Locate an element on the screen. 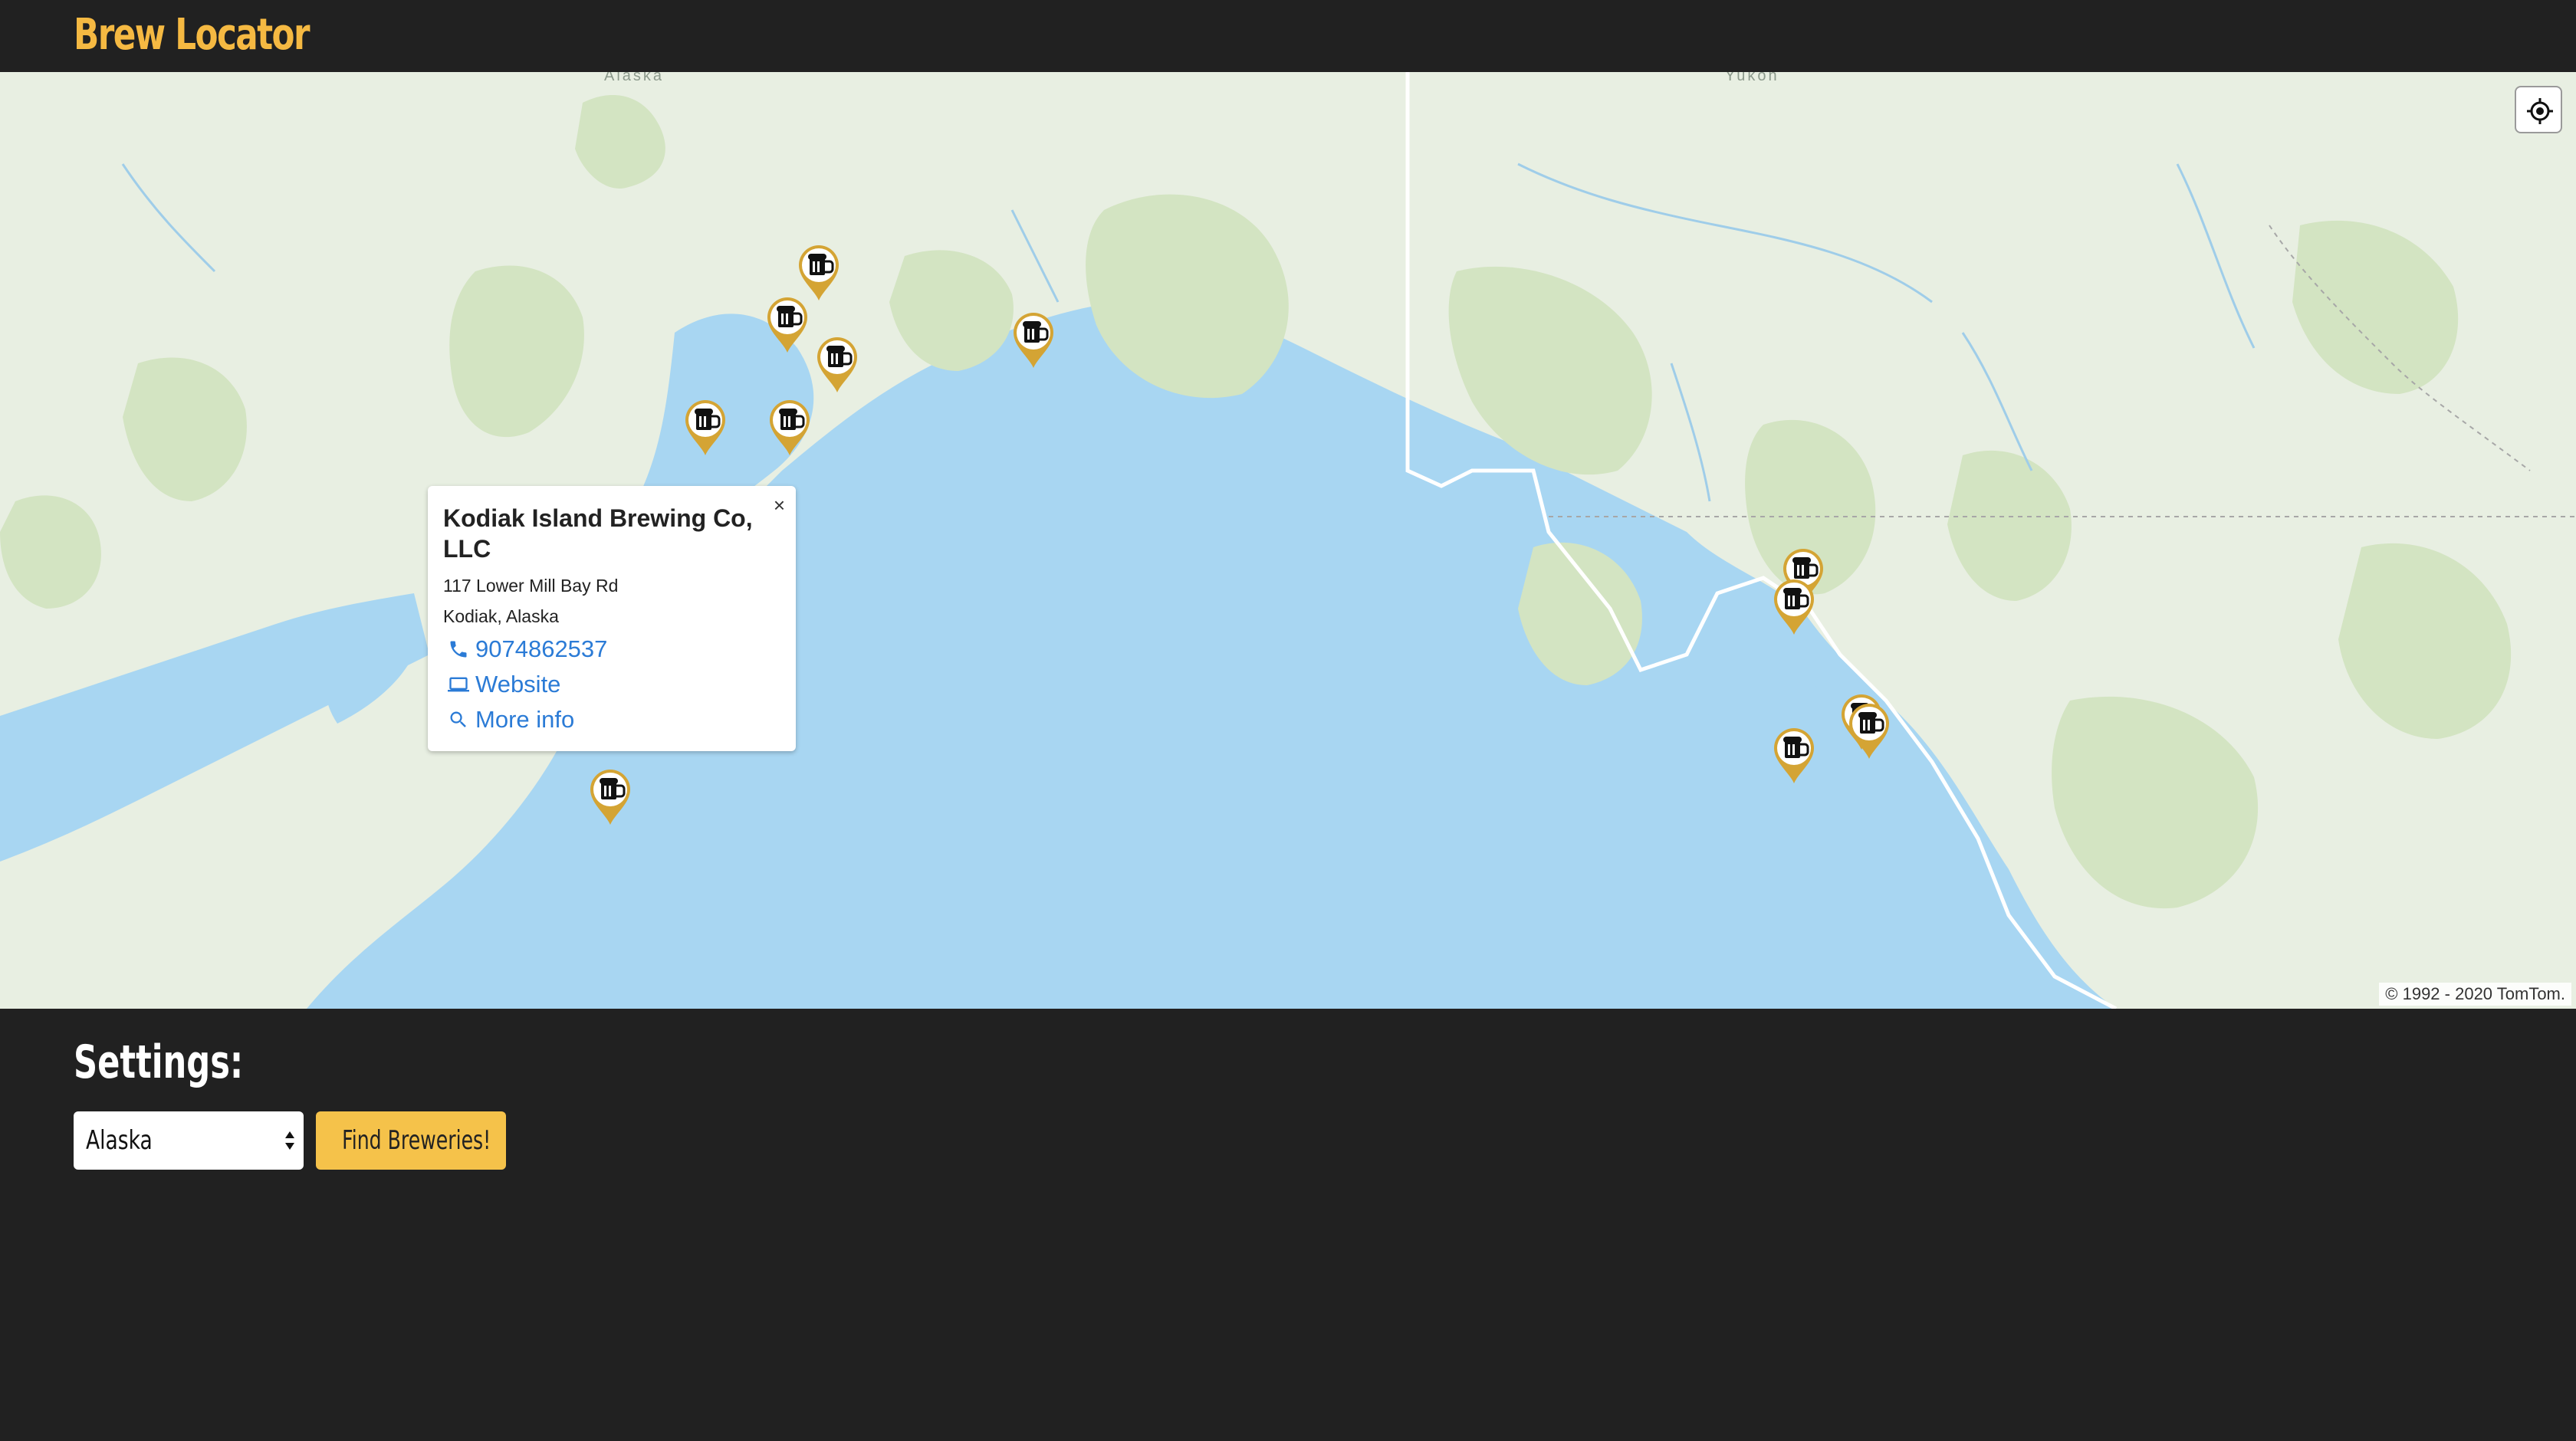  popup-website-label: Website is located at coordinates (518, 684).